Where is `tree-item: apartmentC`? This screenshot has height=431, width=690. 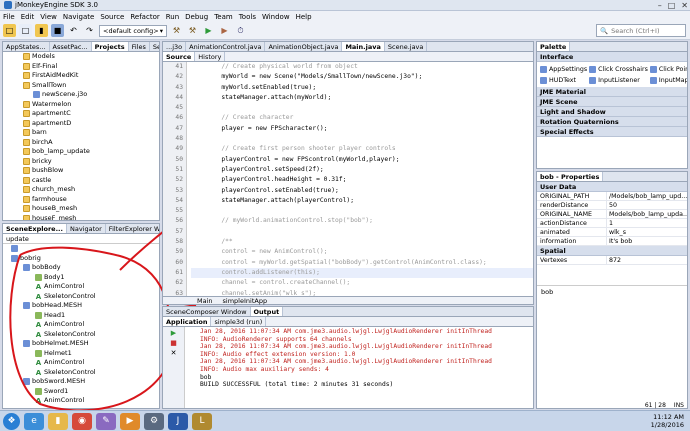 tree-item: apartmentC is located at coordinates (91, 114).